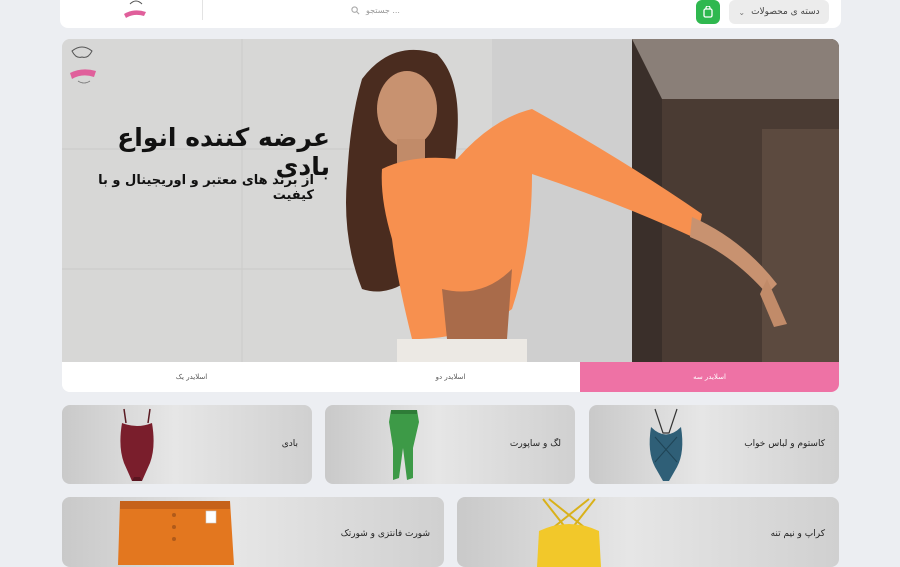 The image size is (900, 567). I want to click on maroon-bodysuit-icon, so click(137, 444).